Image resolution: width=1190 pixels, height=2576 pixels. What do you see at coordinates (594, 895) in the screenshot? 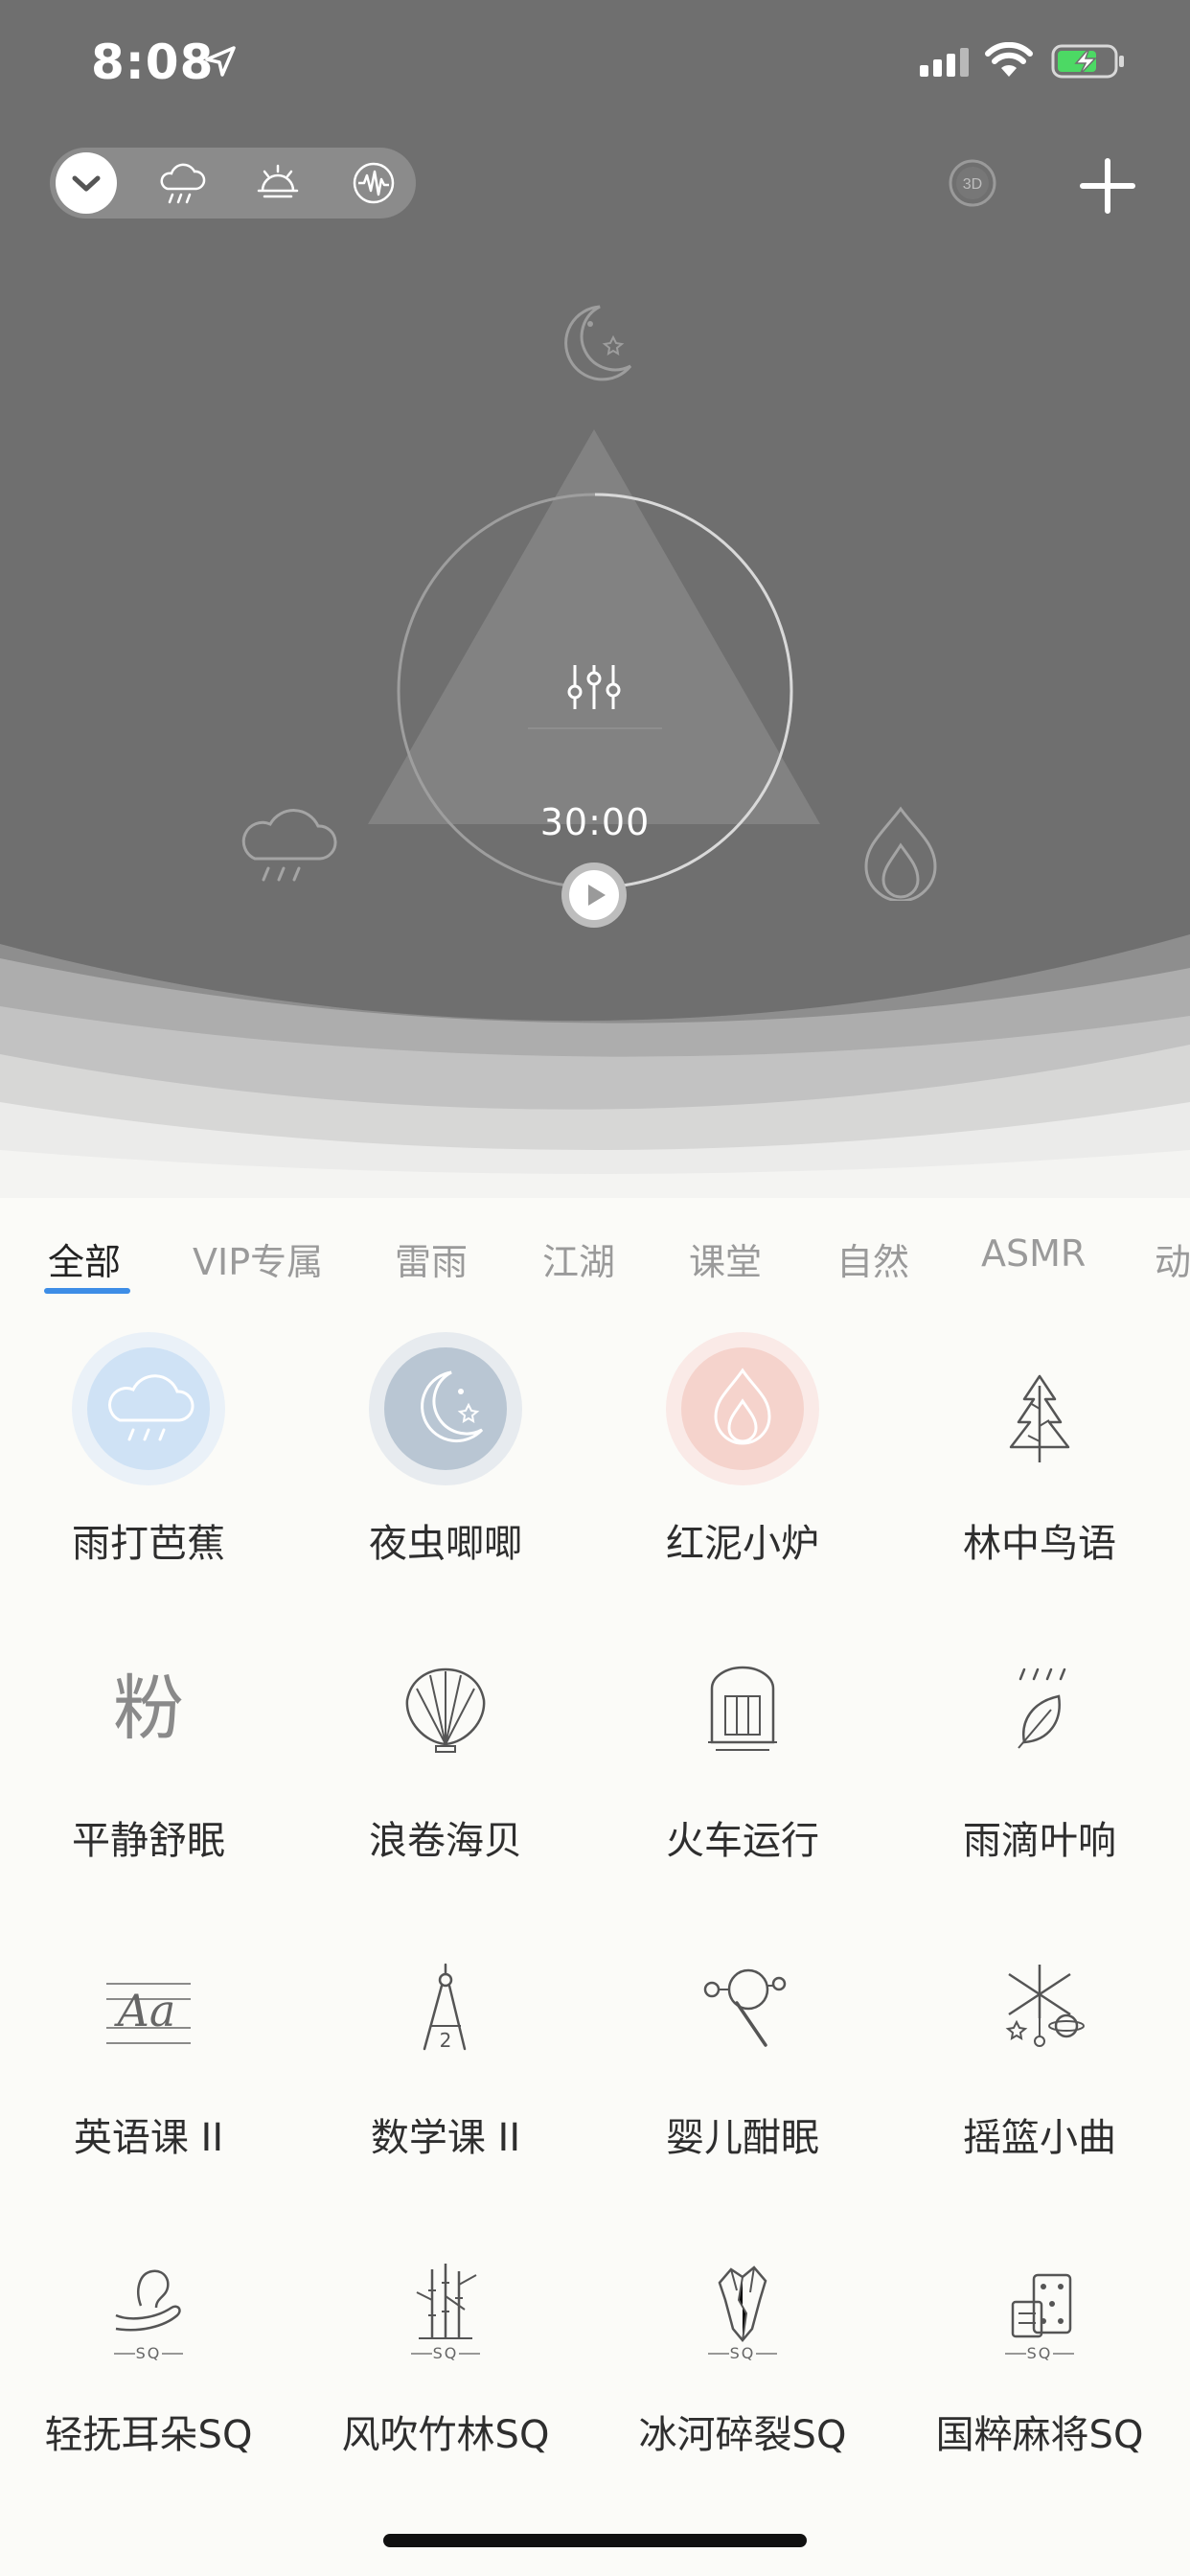
I see `play-button` at bounding box center [594, 895].